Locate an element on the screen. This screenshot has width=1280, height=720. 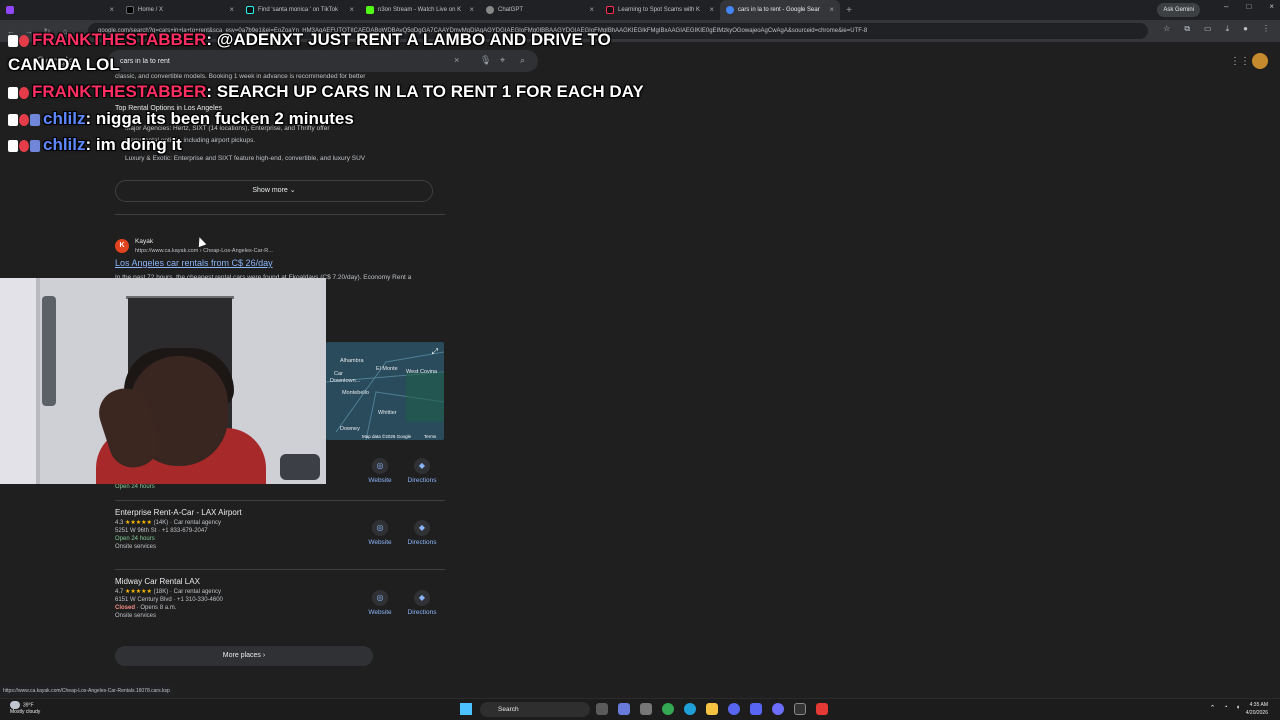
edge-icon is located at coordinates (690, 709).